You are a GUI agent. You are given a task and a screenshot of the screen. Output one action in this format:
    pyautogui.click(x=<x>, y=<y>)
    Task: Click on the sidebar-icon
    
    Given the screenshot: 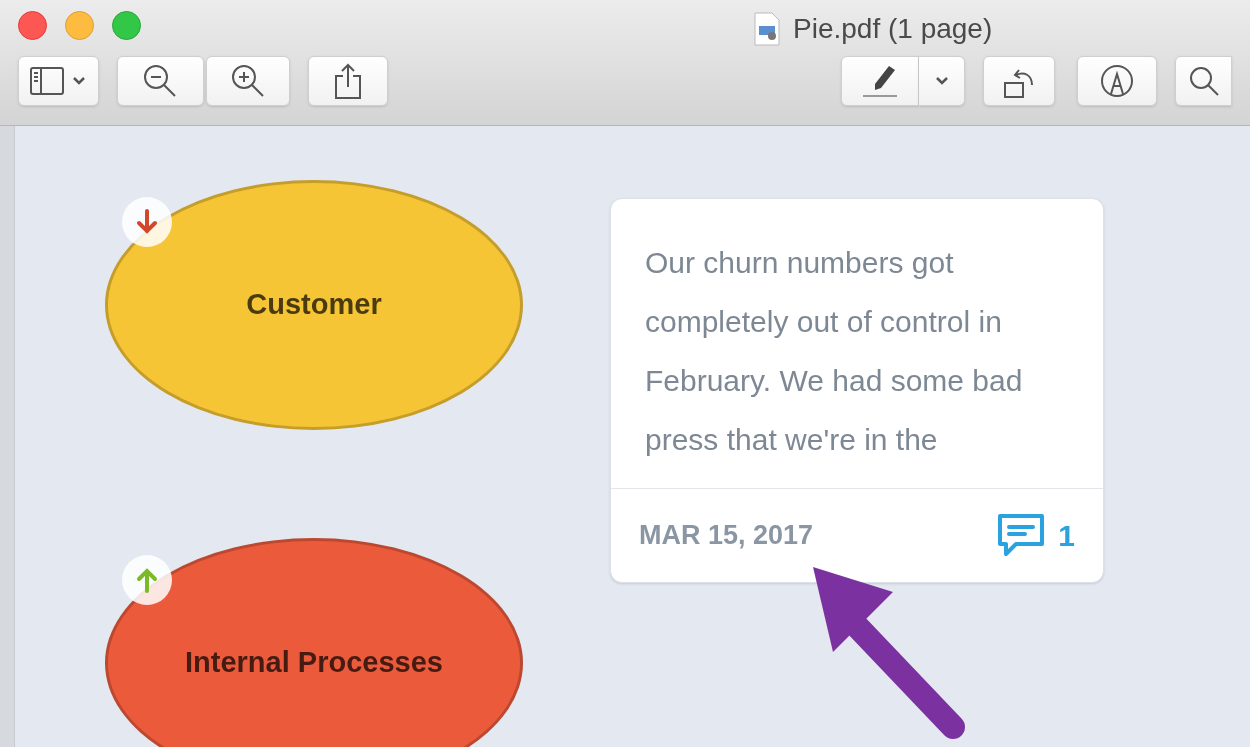 What is the action you would take?
    pyautogui.click(x=47, y=81)
    